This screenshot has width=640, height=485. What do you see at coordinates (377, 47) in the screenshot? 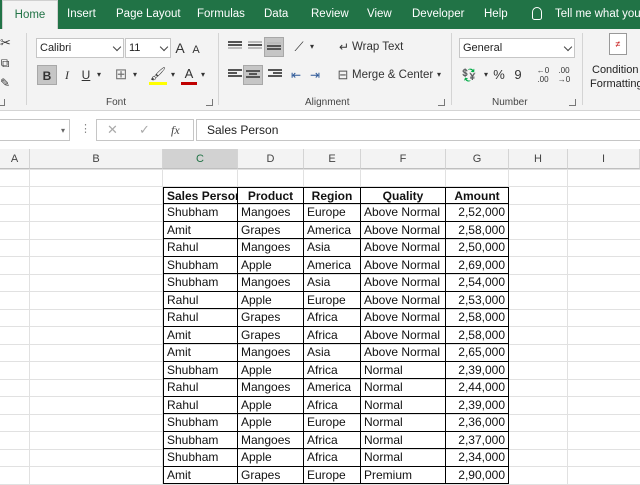
I see `wrap-text-button: Wrap Text` at bounding box center [377, 47].